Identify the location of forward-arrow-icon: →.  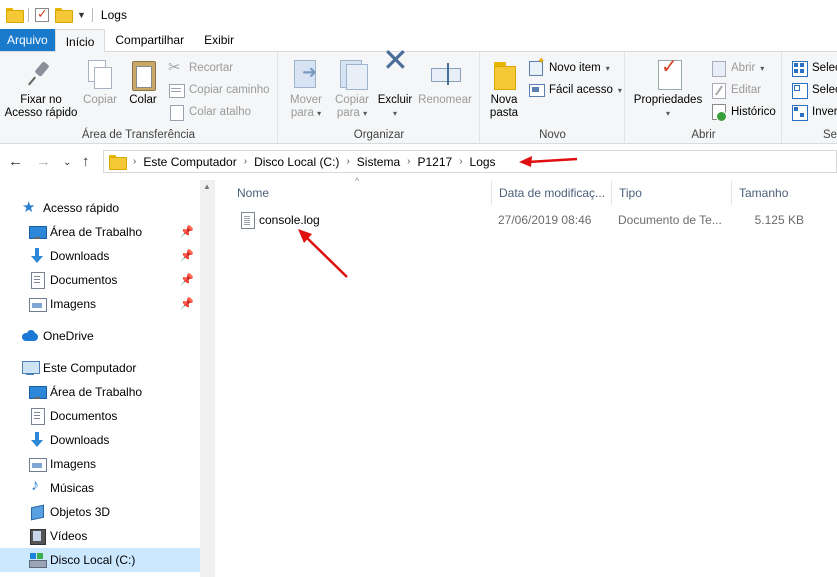
(43, 161).